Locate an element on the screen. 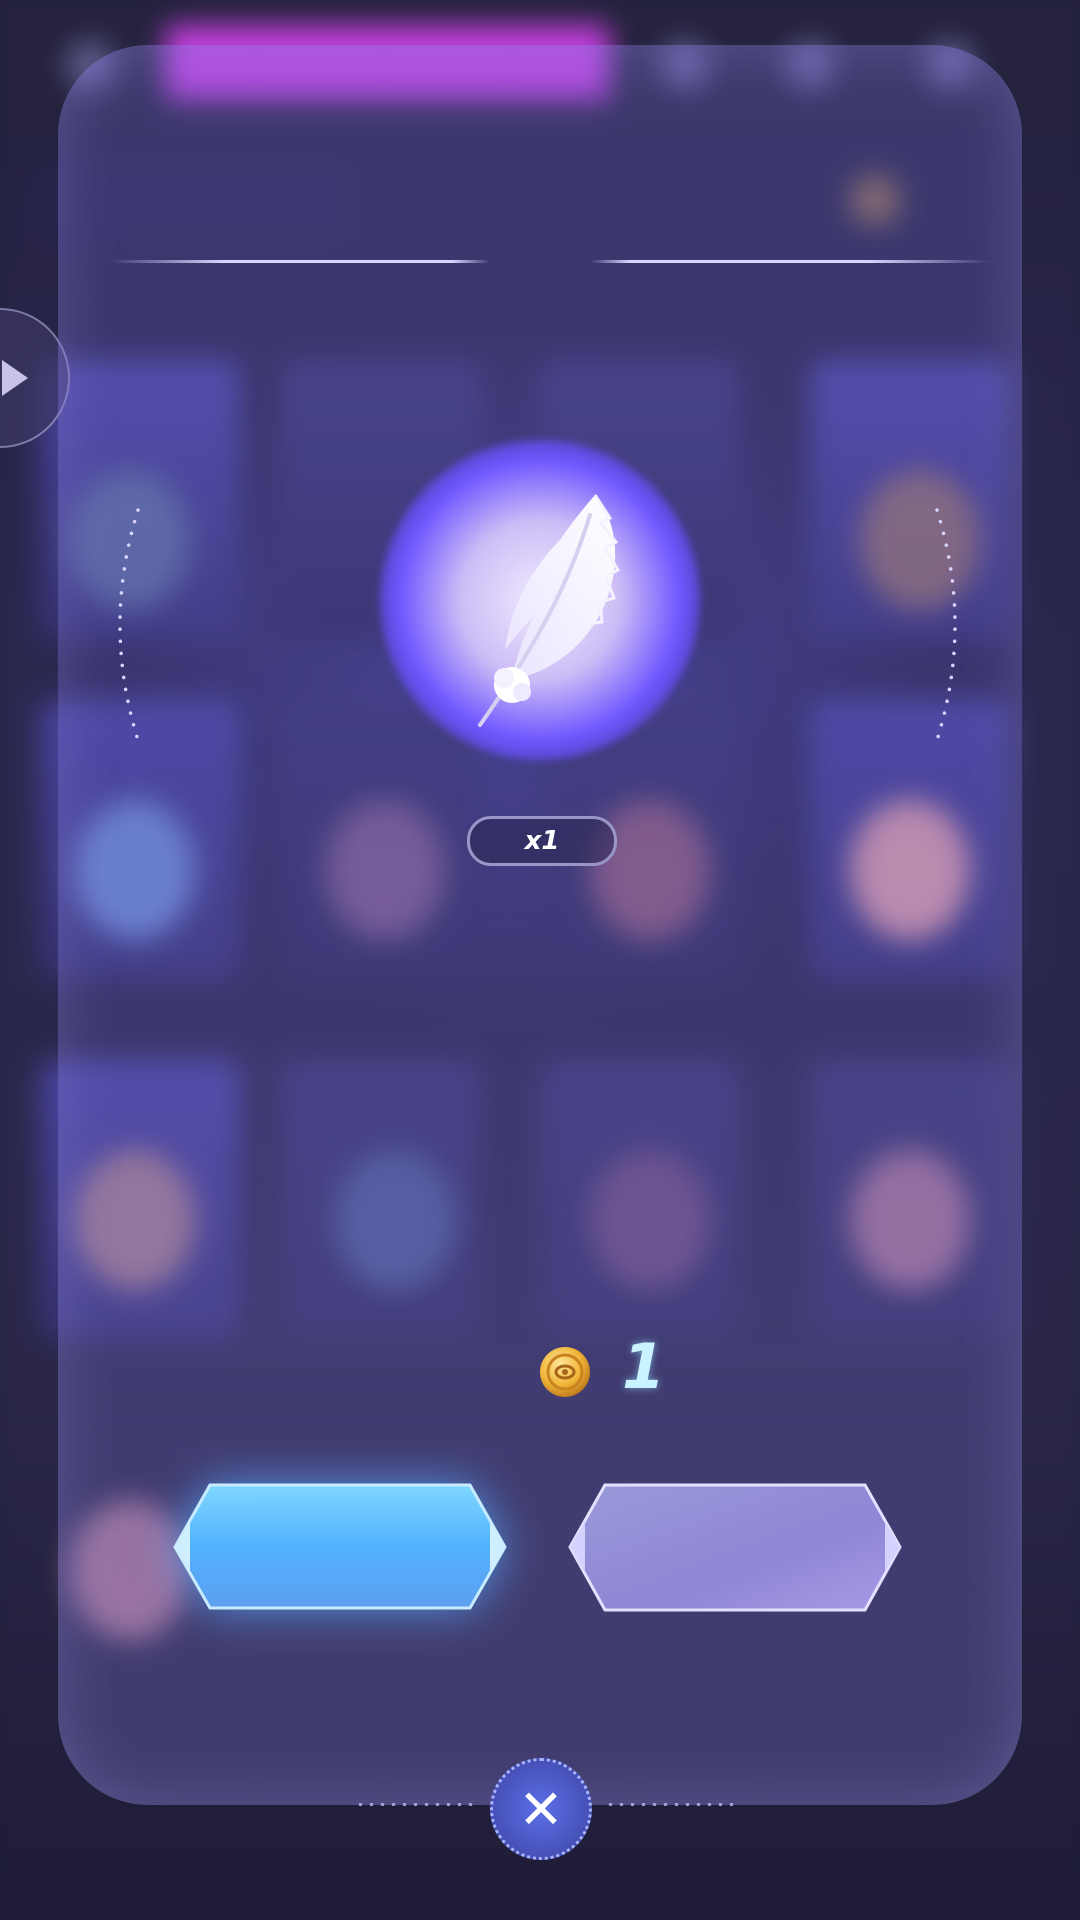 This screenshot has width=1080, height=1920. cancel-button-shape is located at coordinates (735, 1547).